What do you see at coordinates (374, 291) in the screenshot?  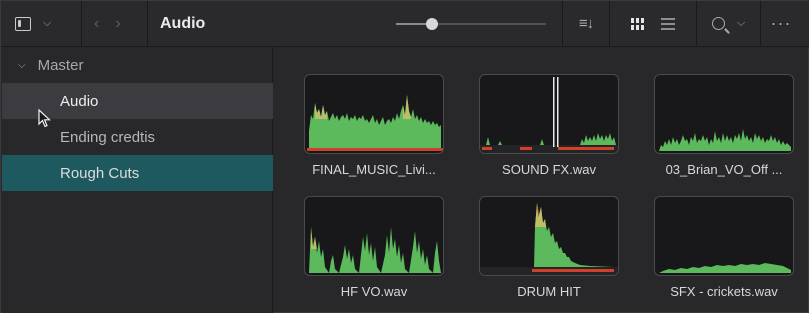 I see `clip-name: HF VO.wav` at bounding box center [374, 291].